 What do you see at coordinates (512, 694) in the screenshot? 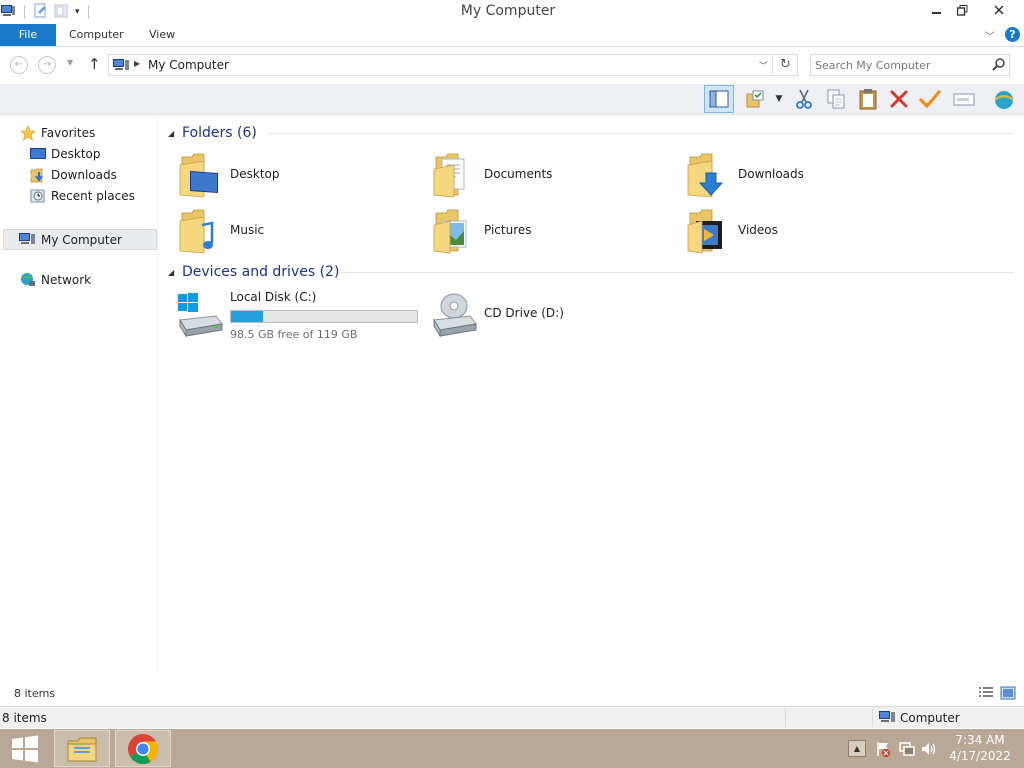
I see `status-bar: 8 items` at bounding box center [512, 694].